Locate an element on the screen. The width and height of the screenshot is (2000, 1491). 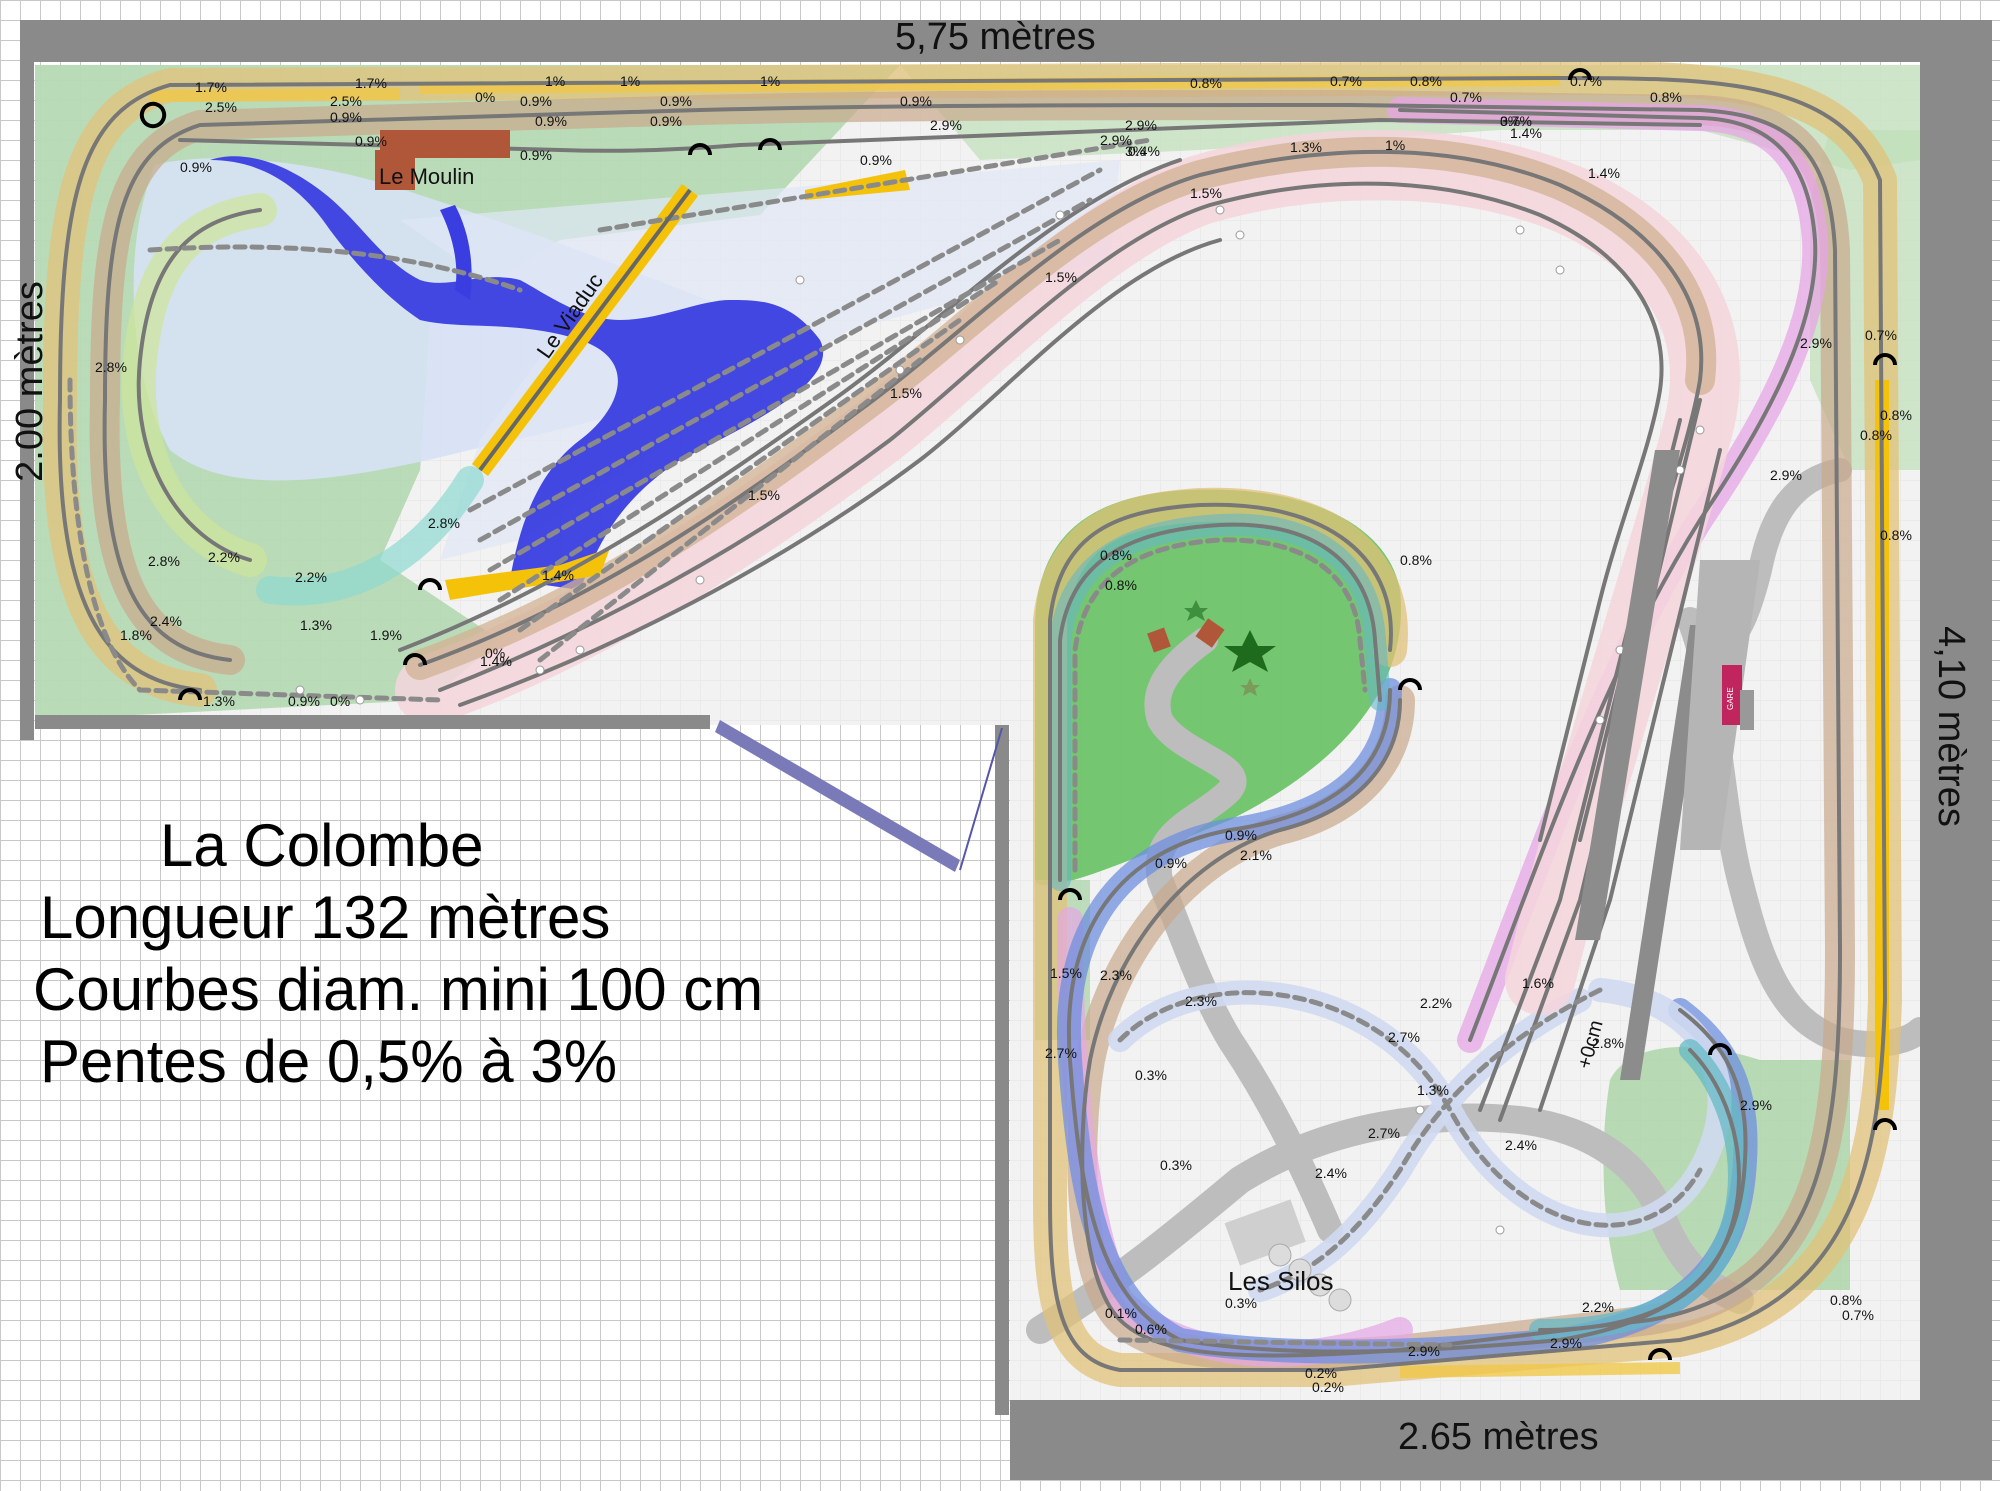
dimension-bottom: 2.65 mètres is located at coordinates (1498, 1437).